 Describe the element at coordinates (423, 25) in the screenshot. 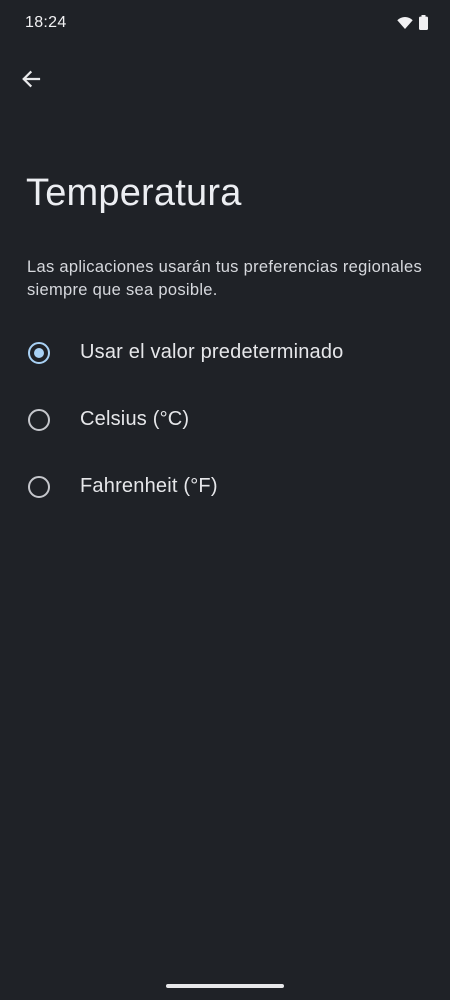

I see `battery-icon` at that location.